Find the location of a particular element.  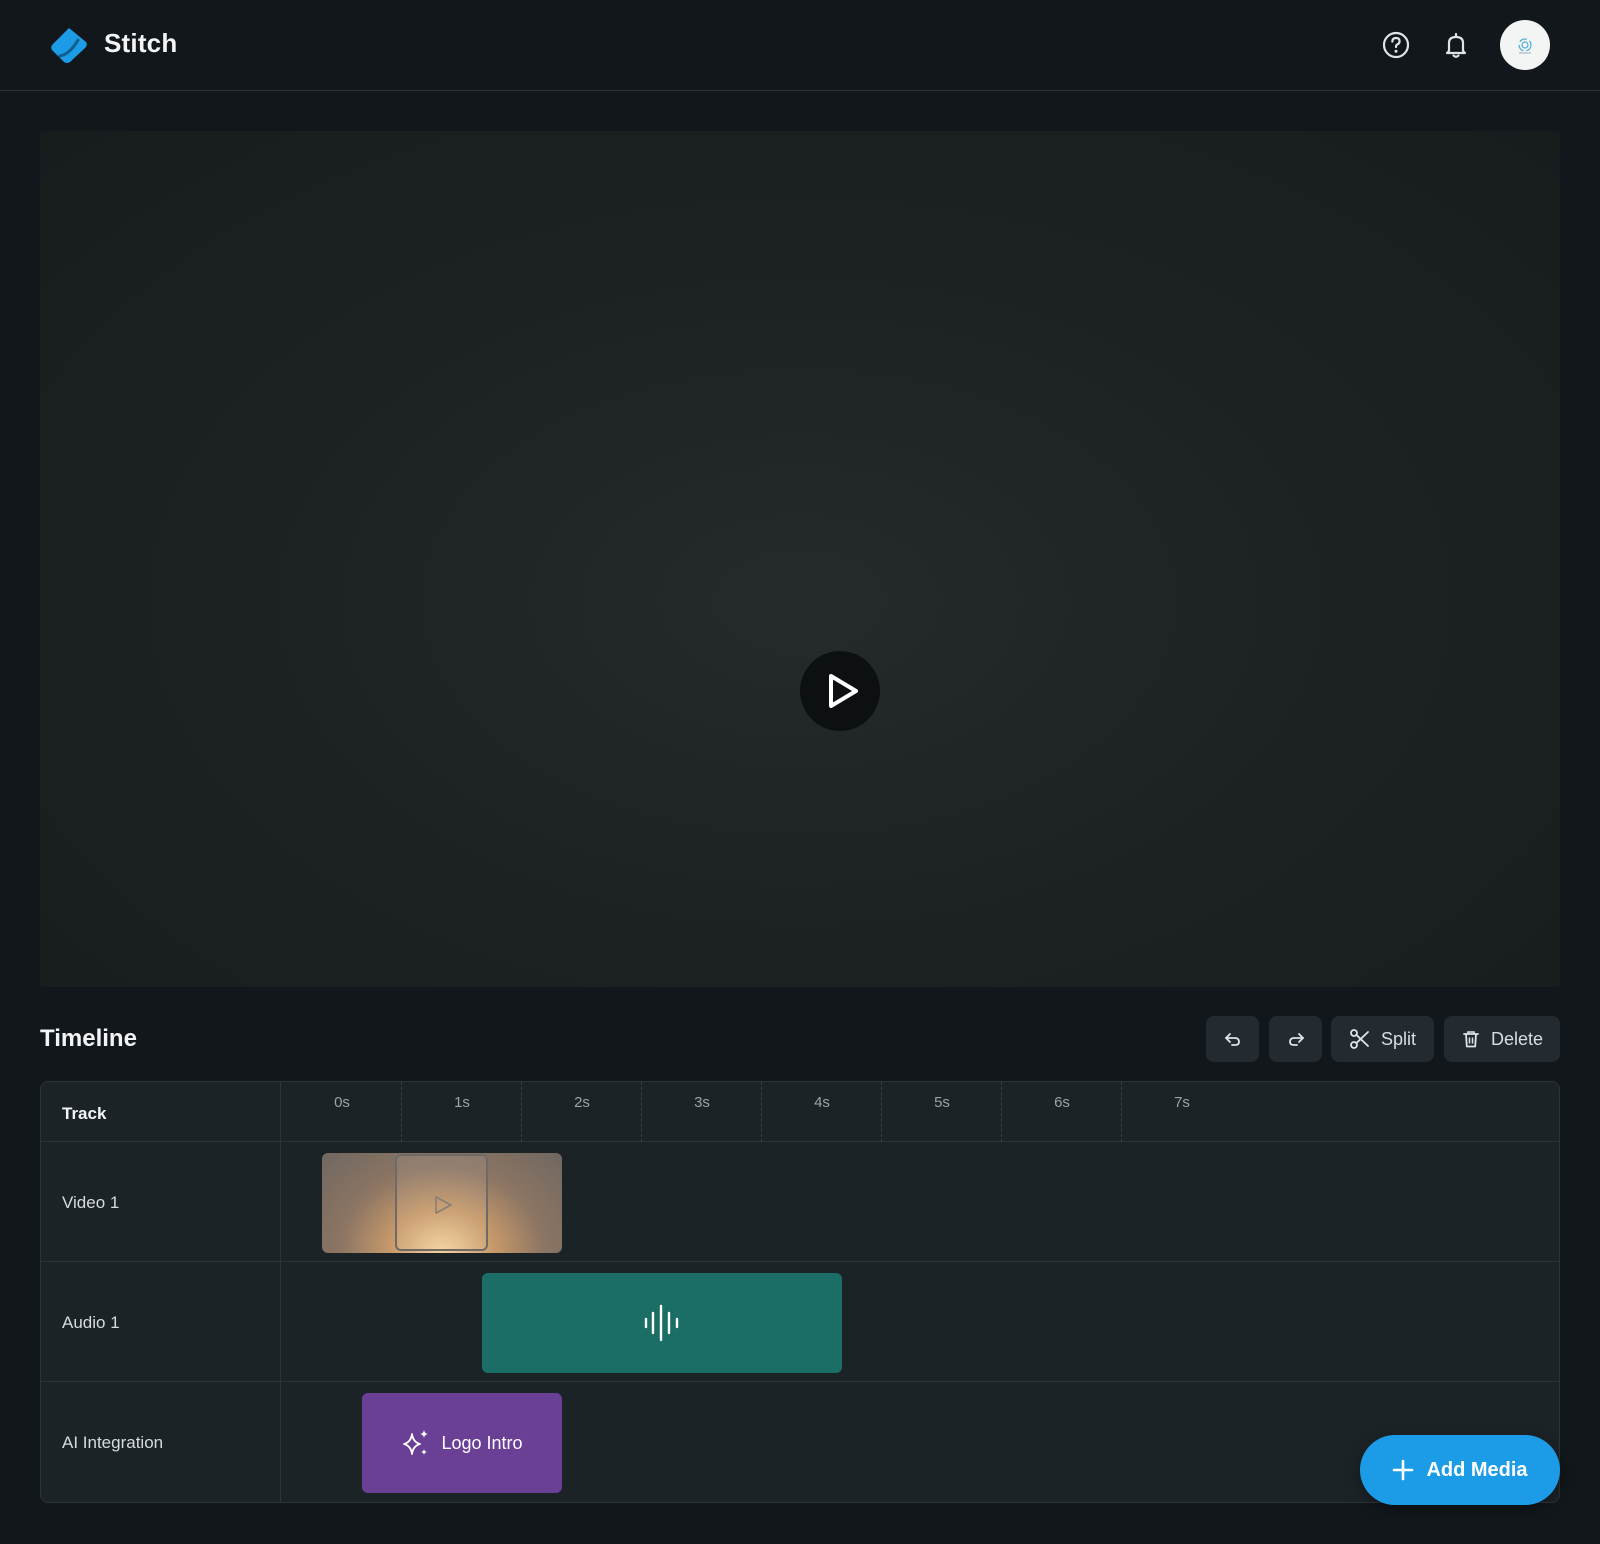

plus-icon is located at coordinates (1403, 1470).